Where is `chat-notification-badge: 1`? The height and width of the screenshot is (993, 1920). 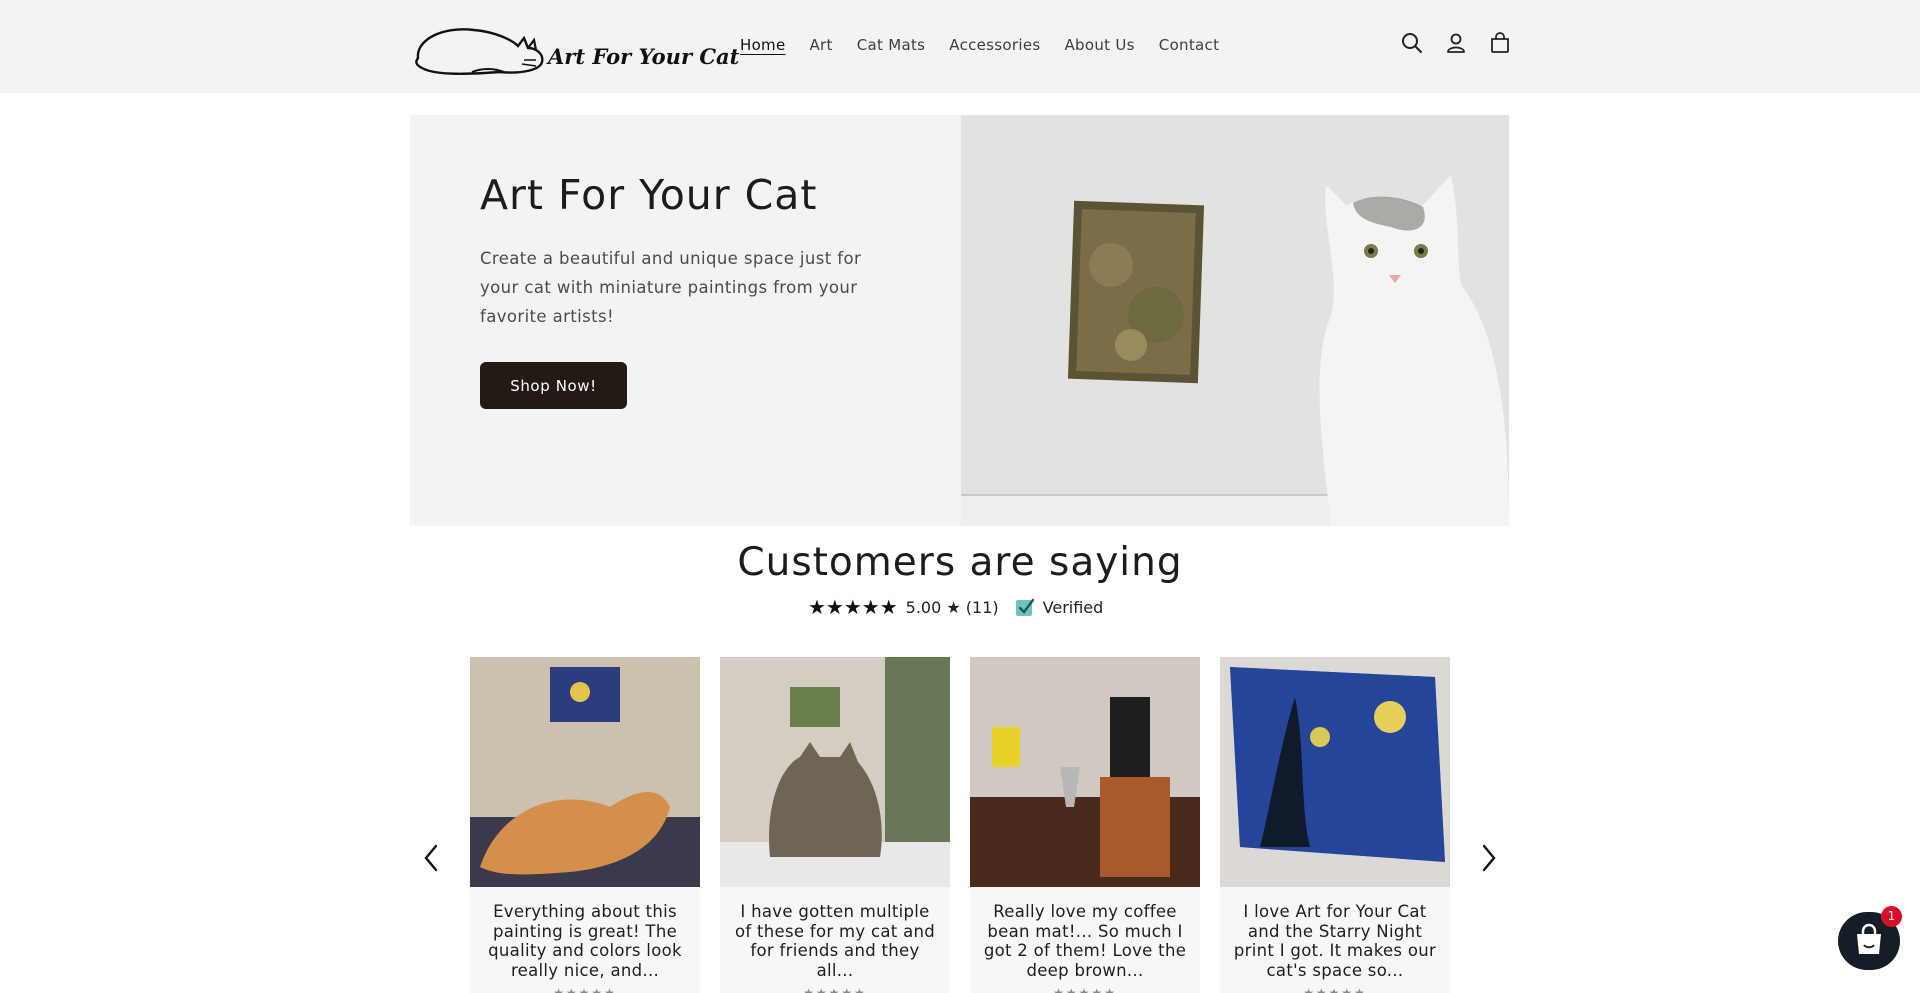 chat-notification-badge: 1 is located at coordinates (1891, 916).